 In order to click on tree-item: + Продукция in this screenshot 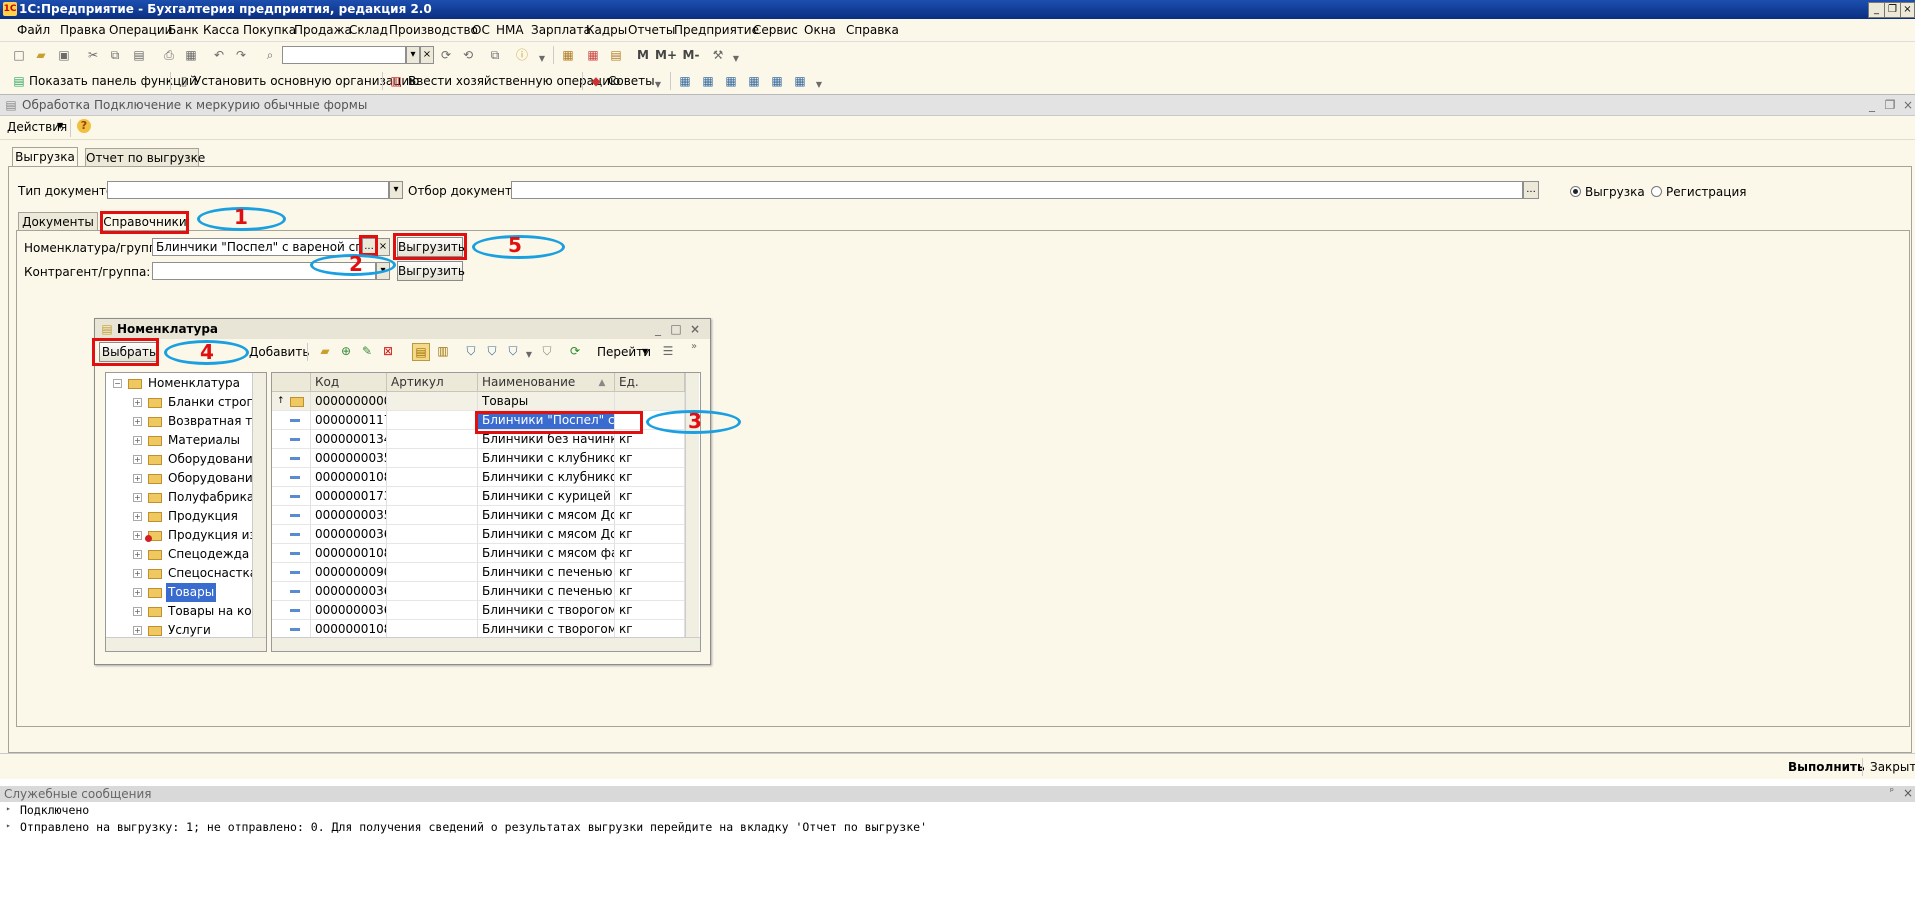, I will do `click(186, 516)`.